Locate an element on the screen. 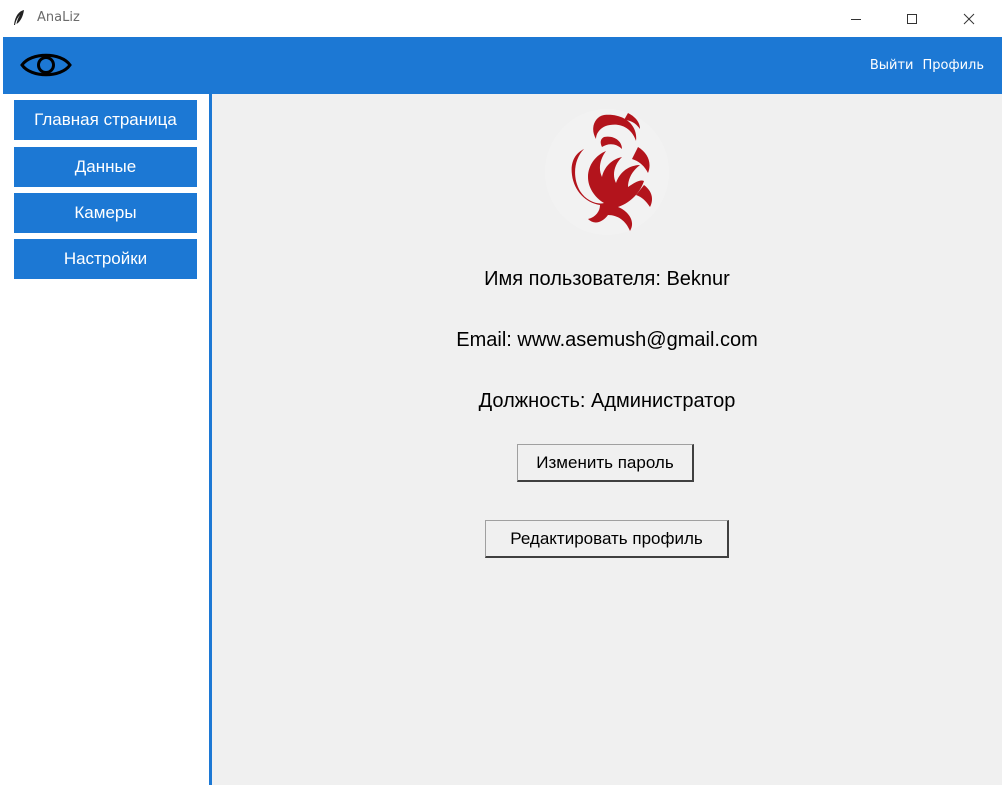  logout-link: Выйти is located at coordinates (892, 65).